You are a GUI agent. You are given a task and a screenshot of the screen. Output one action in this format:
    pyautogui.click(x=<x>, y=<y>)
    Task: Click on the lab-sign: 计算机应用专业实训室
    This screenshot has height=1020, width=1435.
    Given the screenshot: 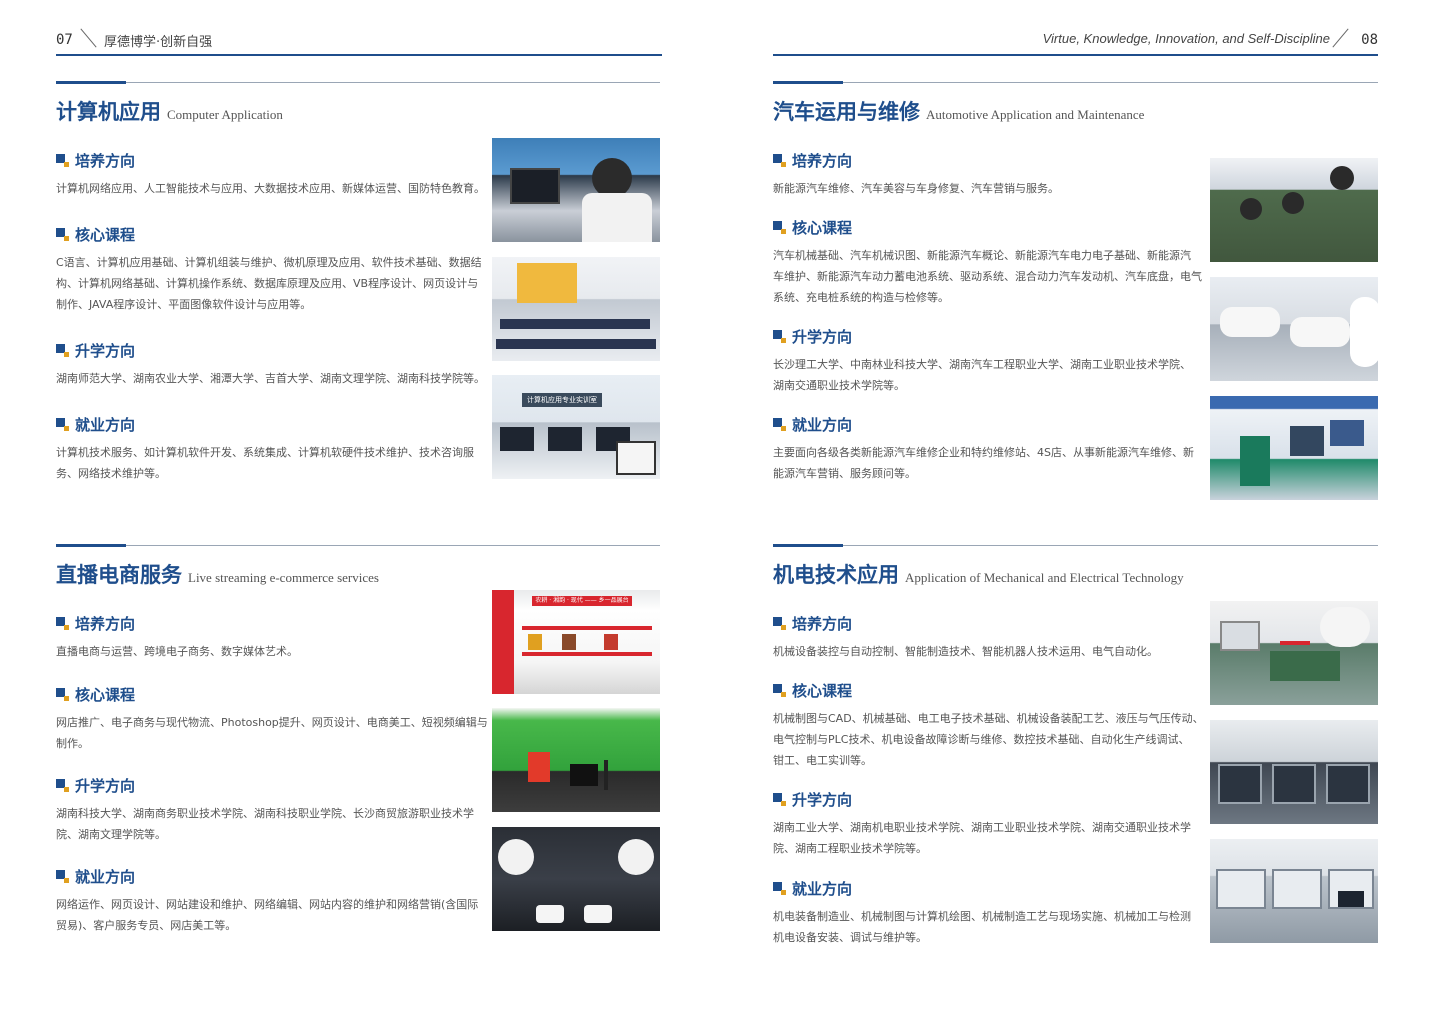 What is the action you would take?
    pyautogui.click(x=562, y=400)
    